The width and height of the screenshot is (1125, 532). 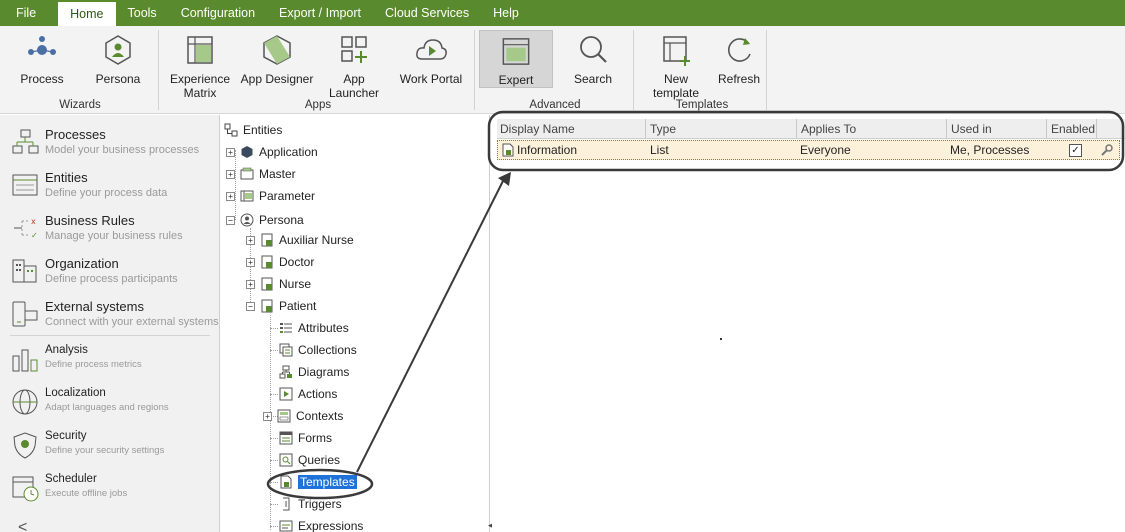 I want to click on sidebar-item-processes: Processes Model your business processes, so click(x=112, y=143).